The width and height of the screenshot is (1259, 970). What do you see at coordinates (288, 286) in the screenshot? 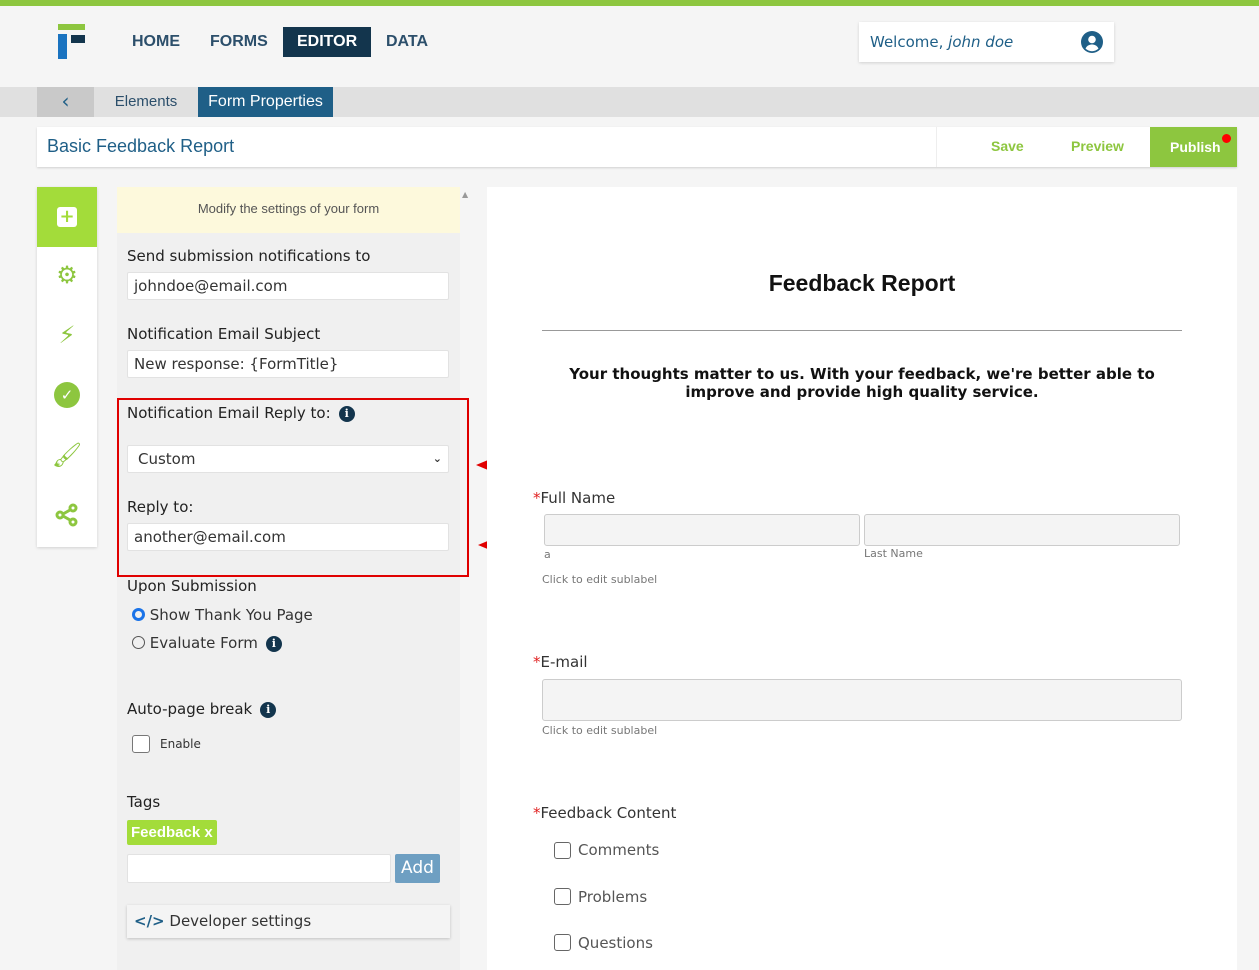
I see `notify-email-input: johndoe@email.com` at bounding box center [288, 286].